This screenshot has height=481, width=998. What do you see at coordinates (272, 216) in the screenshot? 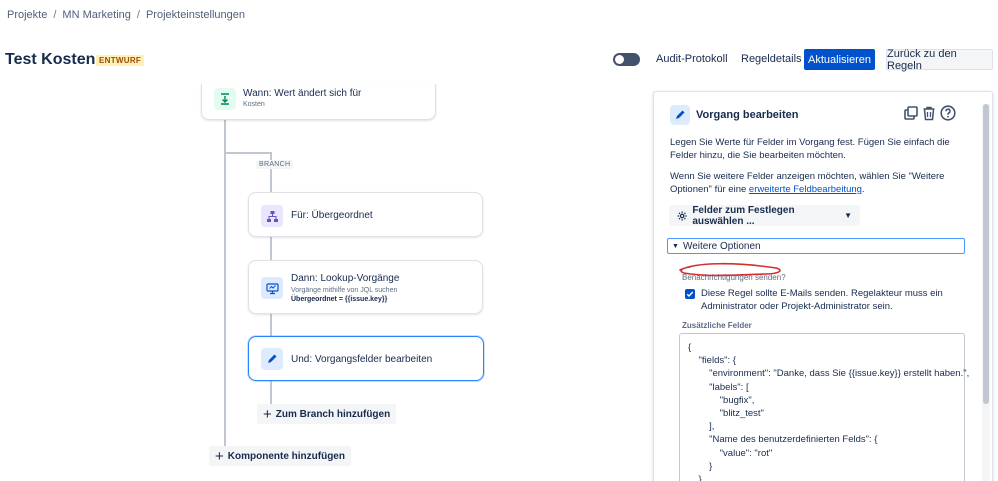
I see `hierarchy-icon` at bounding box center [272, 216].